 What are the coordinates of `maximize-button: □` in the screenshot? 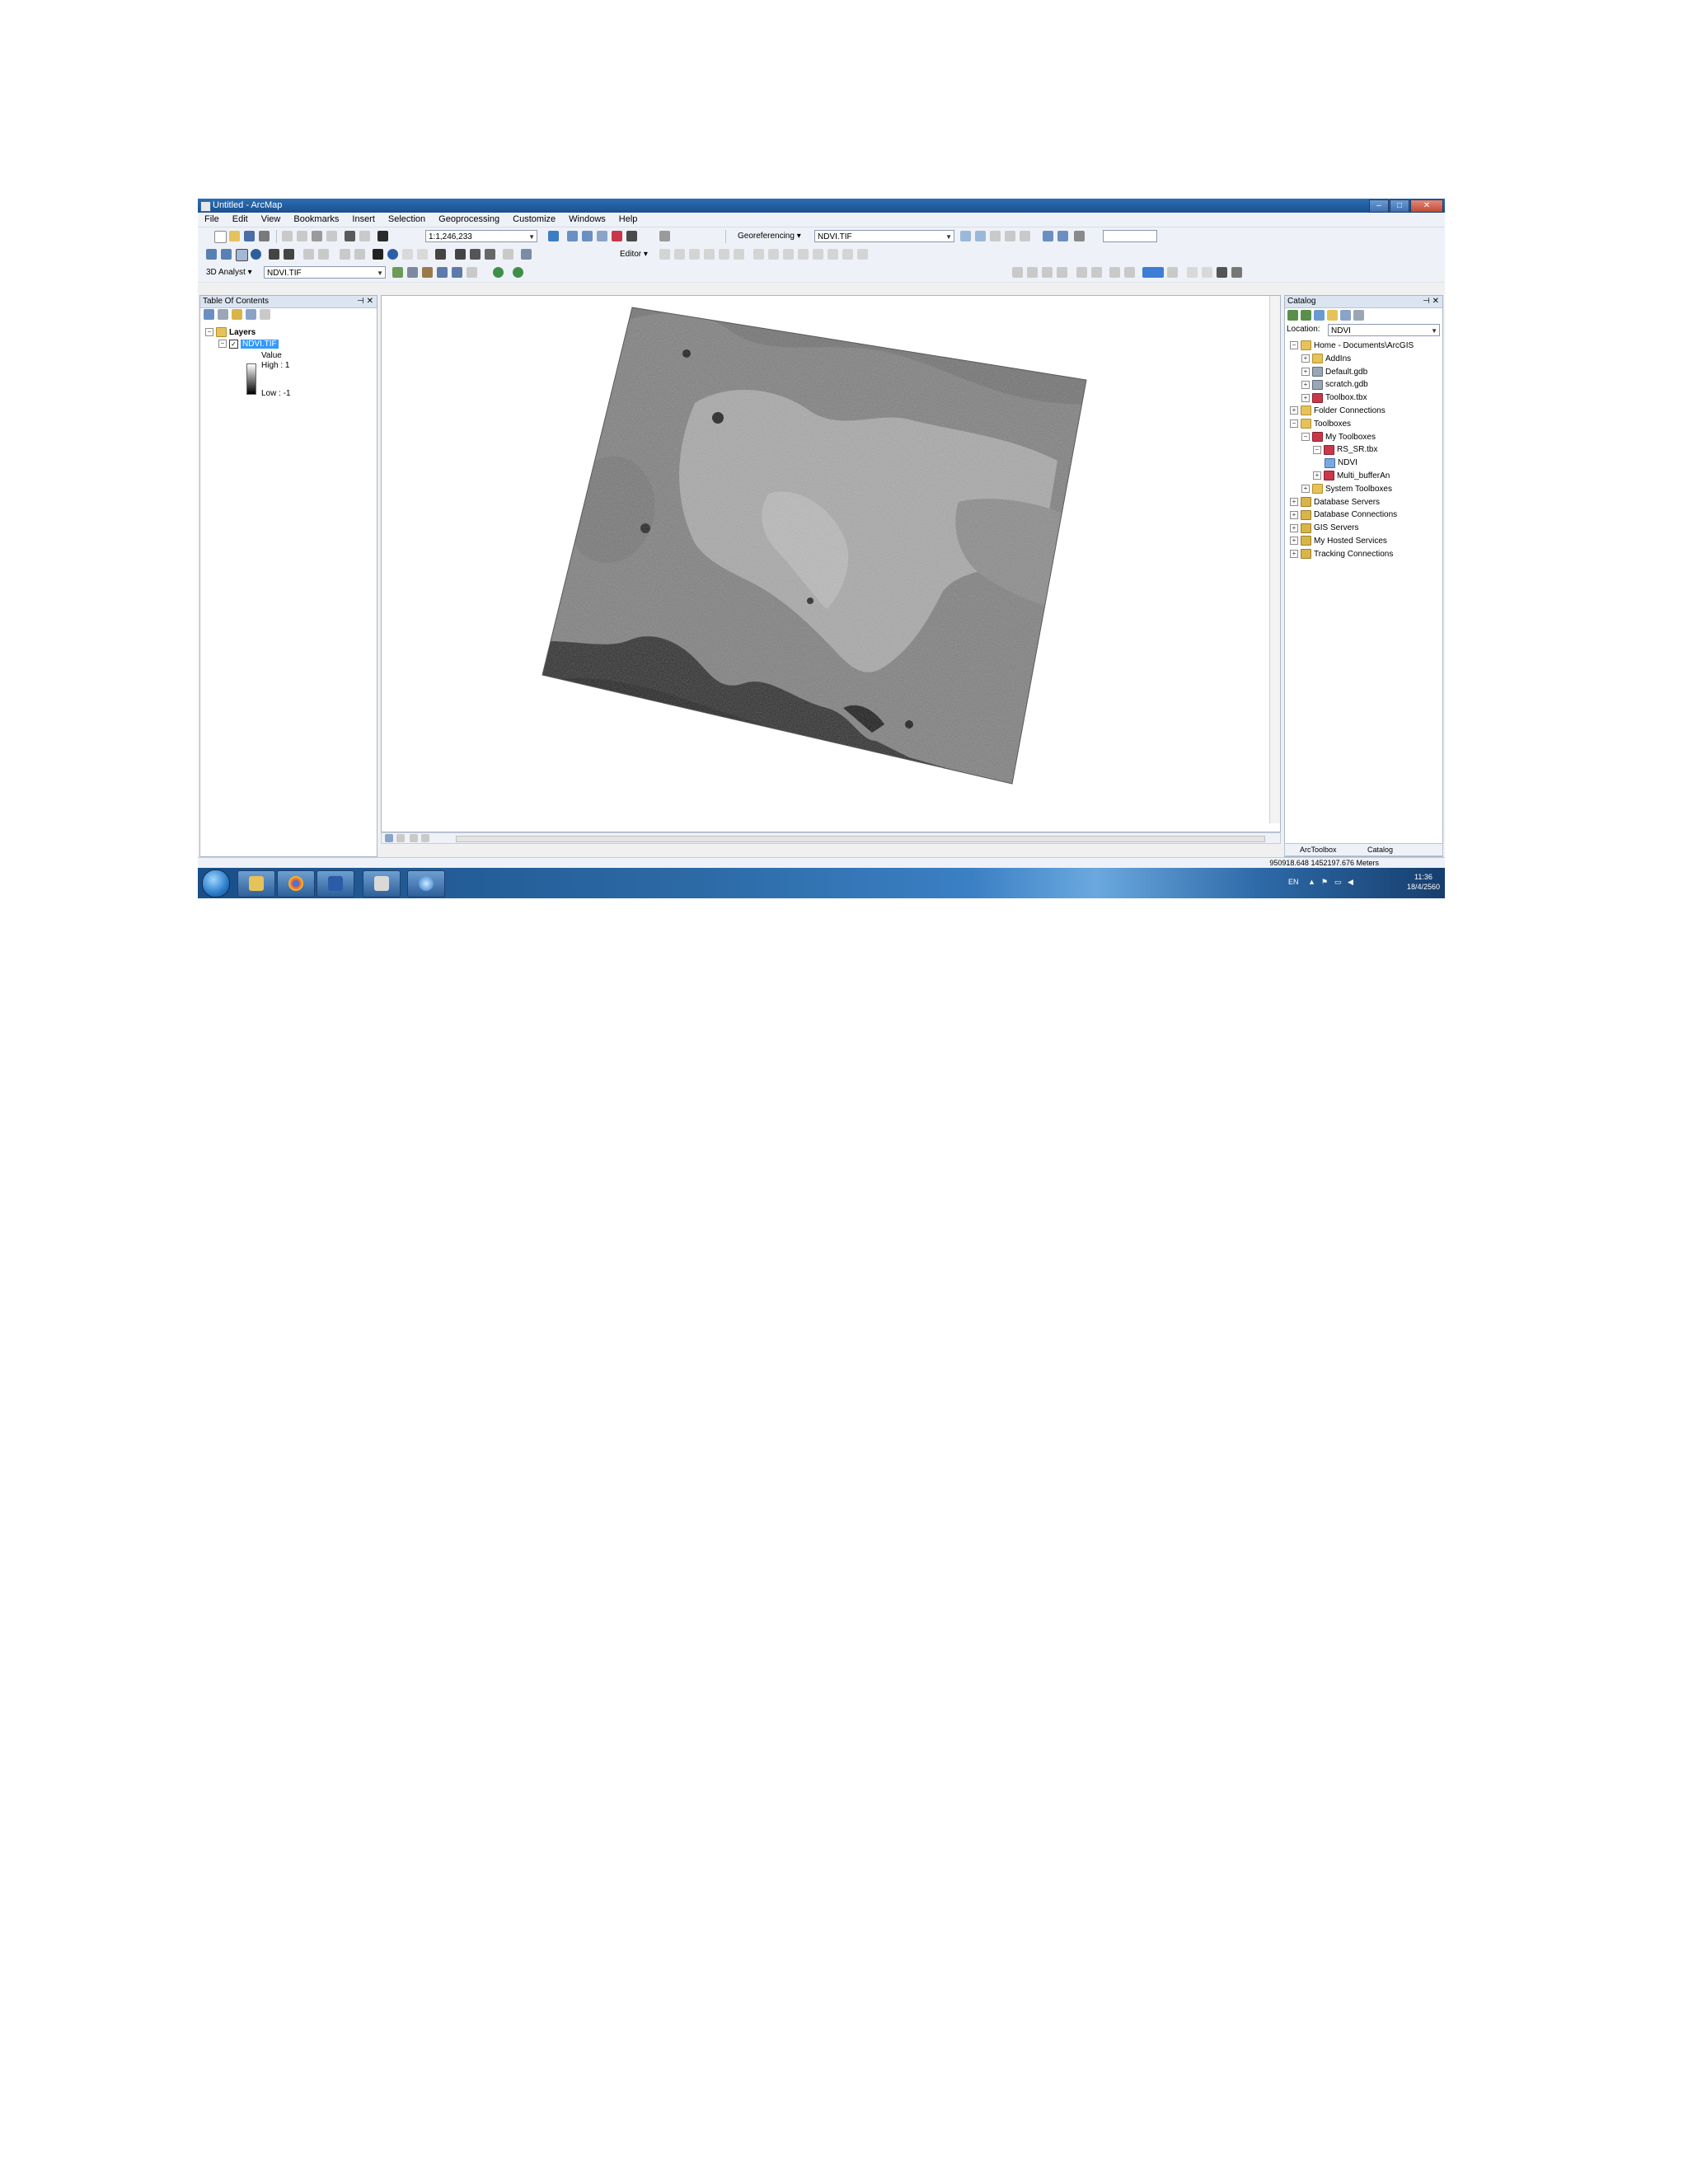 It's located at (1400, 206).